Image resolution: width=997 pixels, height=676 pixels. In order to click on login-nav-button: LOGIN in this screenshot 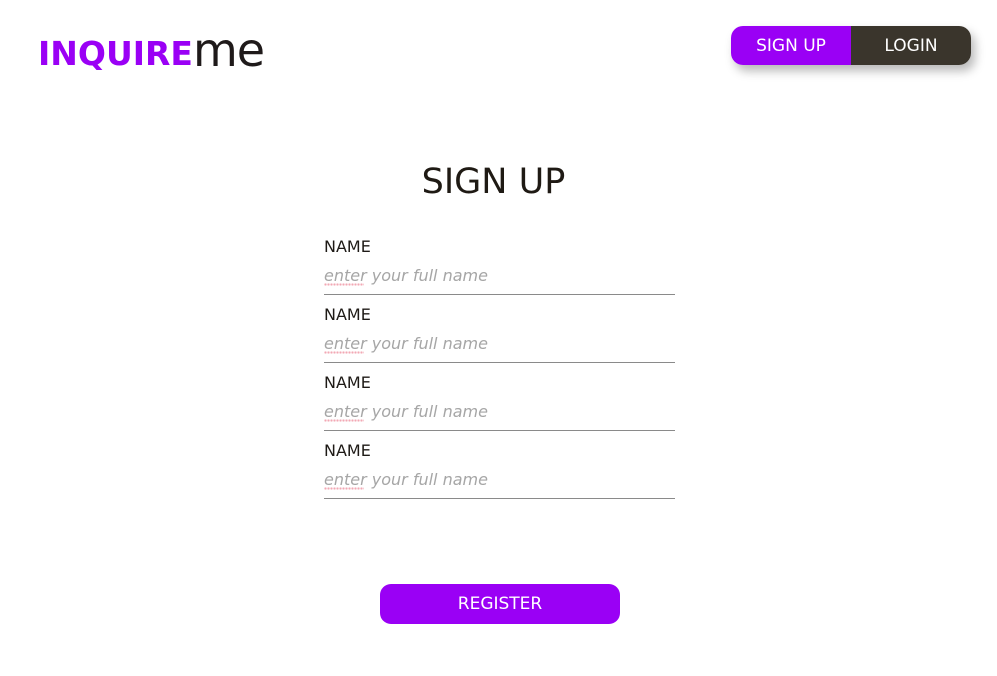, I will do `click(911, 45)`.